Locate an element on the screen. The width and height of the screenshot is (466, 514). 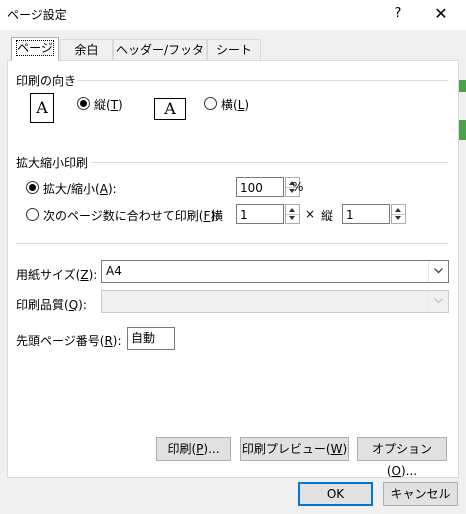
landscape-label: 横(L) is located at coordinates (235, 104).